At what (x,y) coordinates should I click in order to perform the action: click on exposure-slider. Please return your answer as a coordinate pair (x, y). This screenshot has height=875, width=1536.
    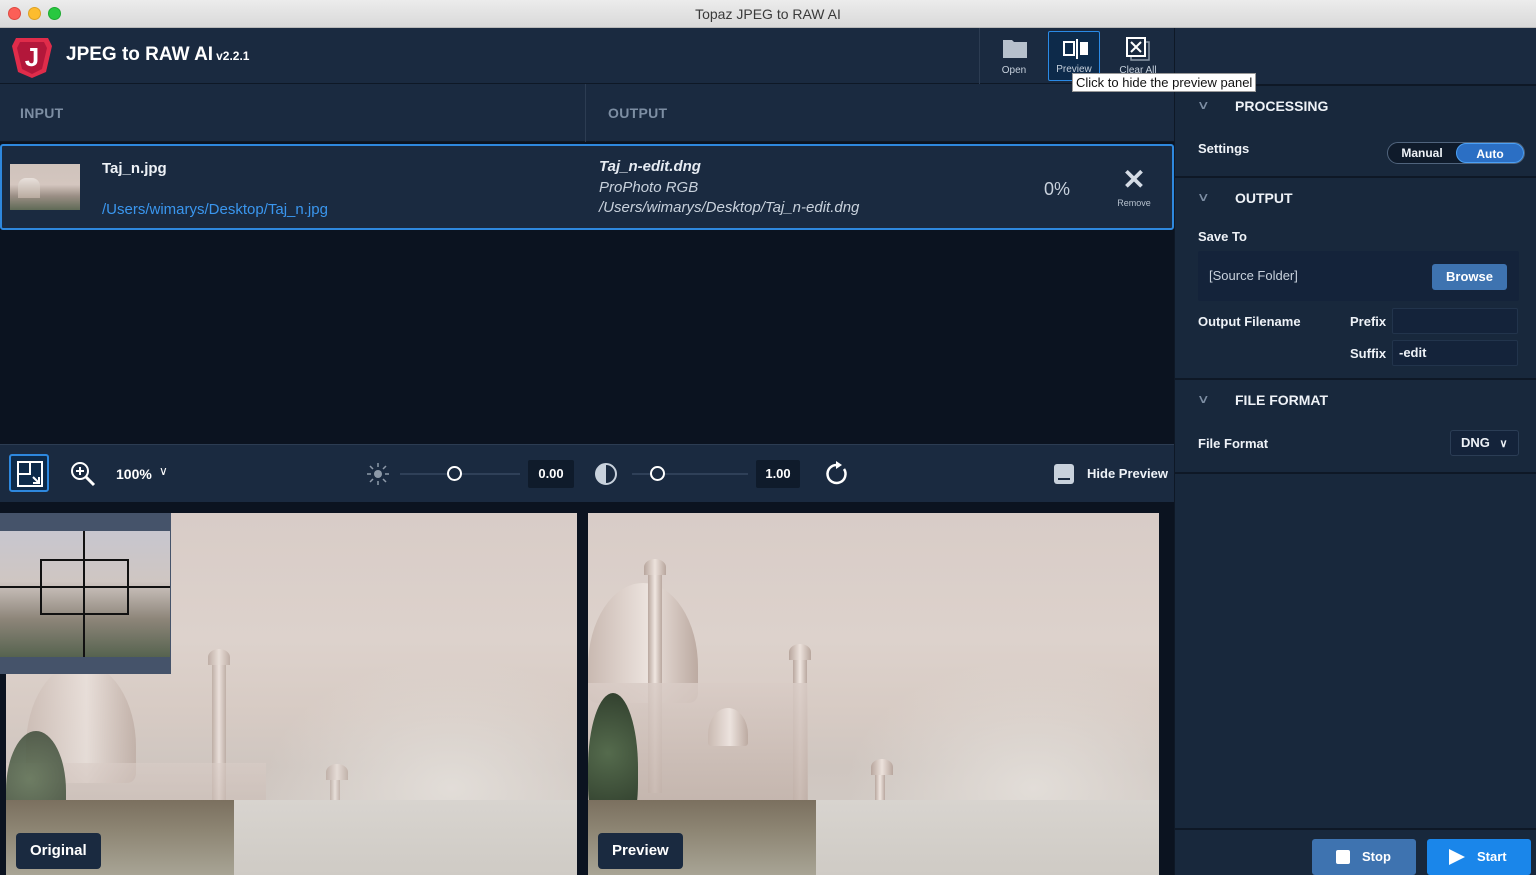
    Looking at the image, I should click on (460, 473).